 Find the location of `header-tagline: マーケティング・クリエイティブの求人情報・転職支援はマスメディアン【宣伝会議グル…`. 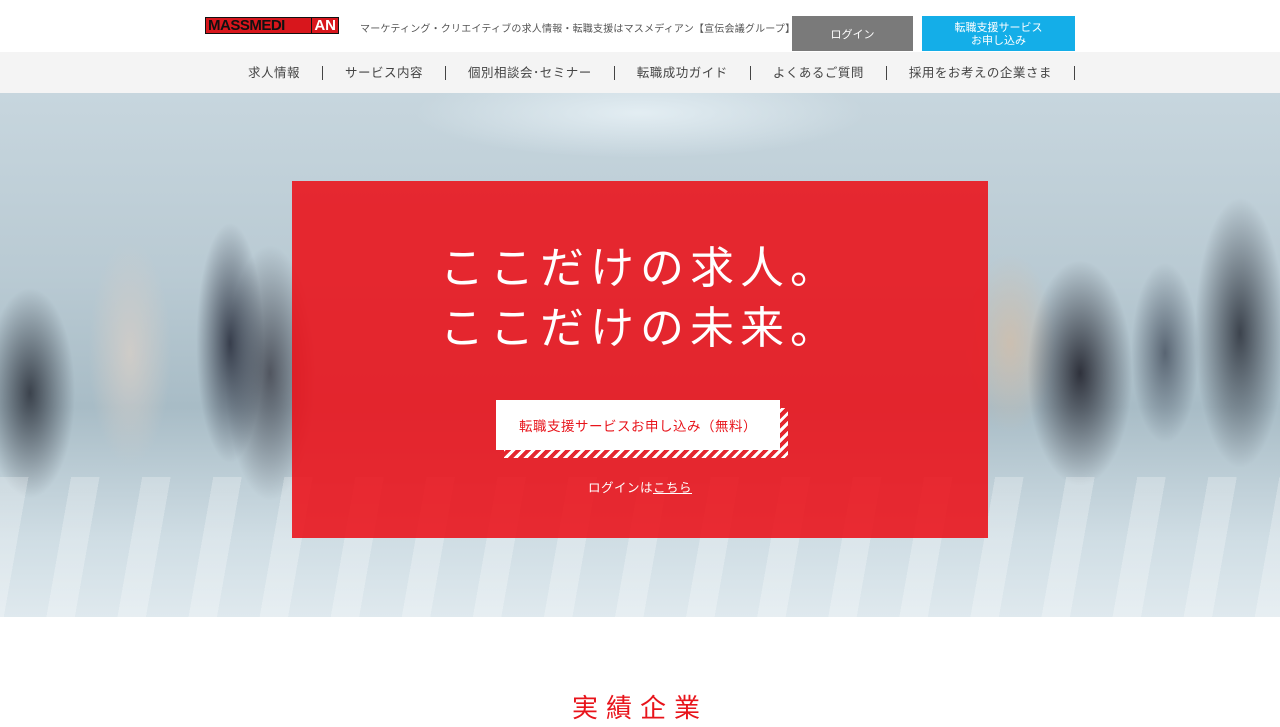

header-tagline: マーケティング・クリエイティブの求人情報・転職支援はマスメディアン【宣伝会議グル… is located at coordinates (578, 29).